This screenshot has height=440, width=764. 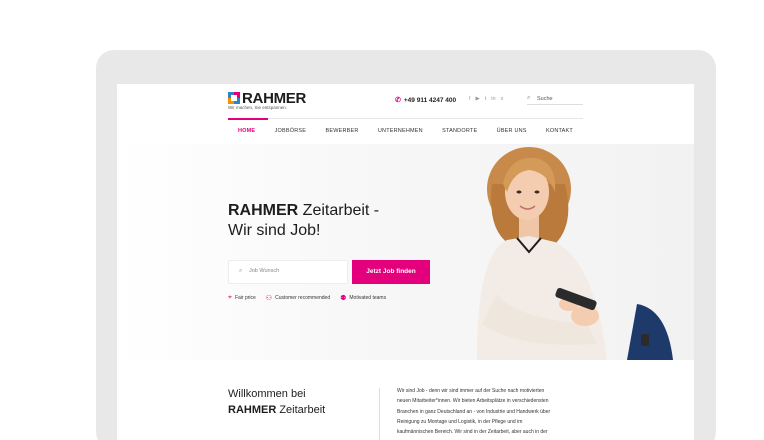 I want to click on feature-item: ⌖ Fair price, so click(x=242, y=298).